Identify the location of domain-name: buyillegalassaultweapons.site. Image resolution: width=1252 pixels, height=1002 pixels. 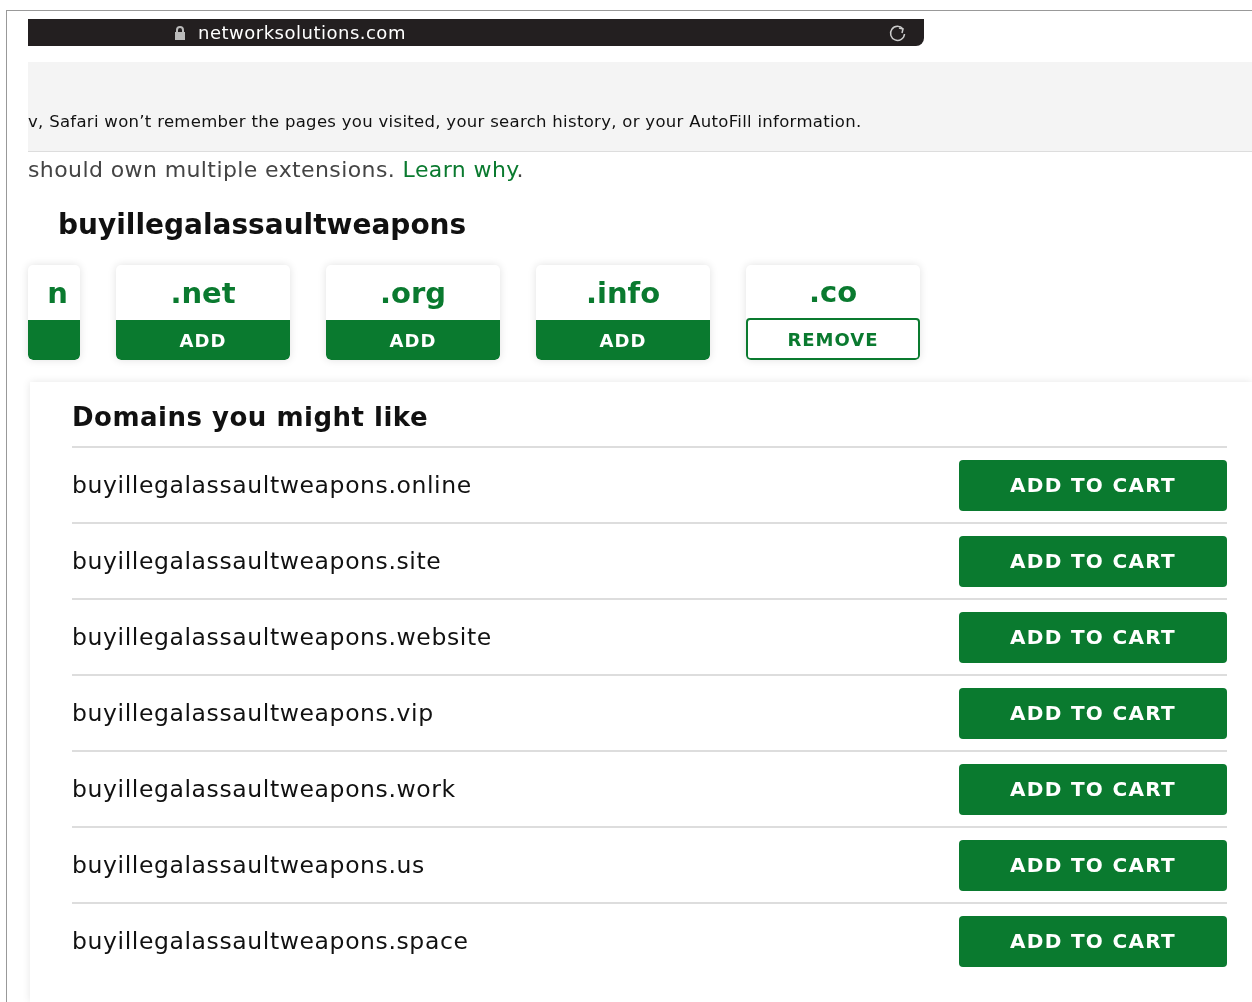
(257, 561).